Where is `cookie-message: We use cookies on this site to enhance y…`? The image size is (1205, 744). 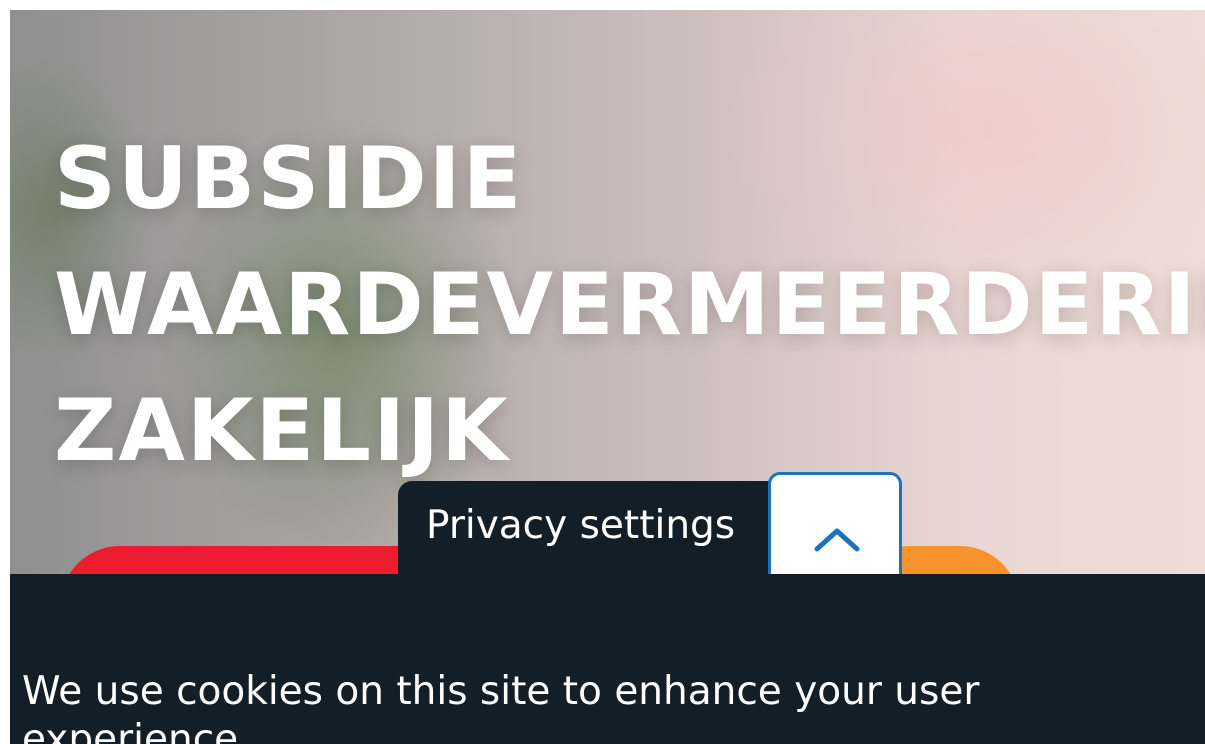 cookie-message: We use cookies on this site to enhance y… is located at coordinates (501, 706).